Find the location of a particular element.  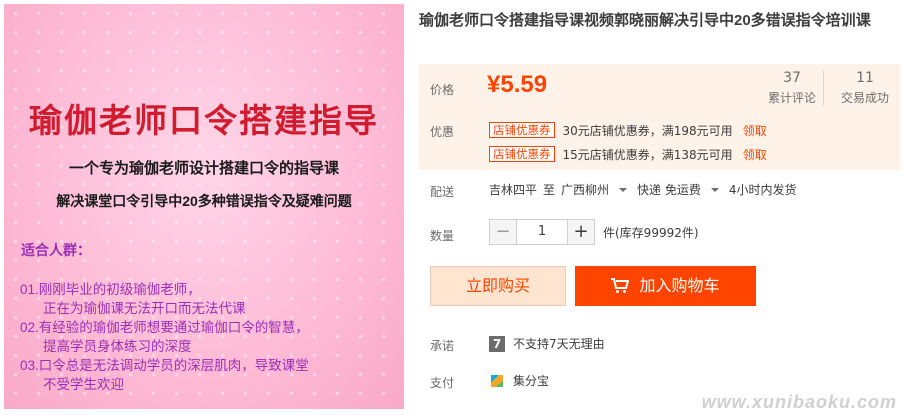

price-value: ¥5.59 is located at coordinates (517, 84).